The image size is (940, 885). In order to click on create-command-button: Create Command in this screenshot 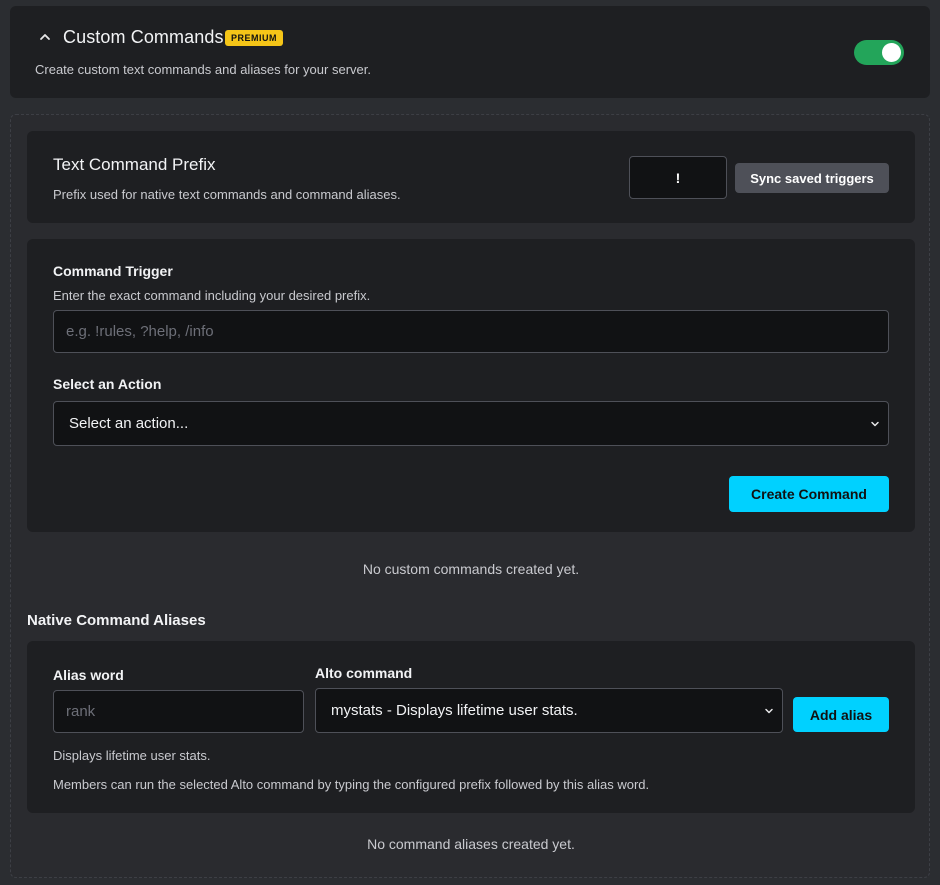, I will do `click(809, 494)`.